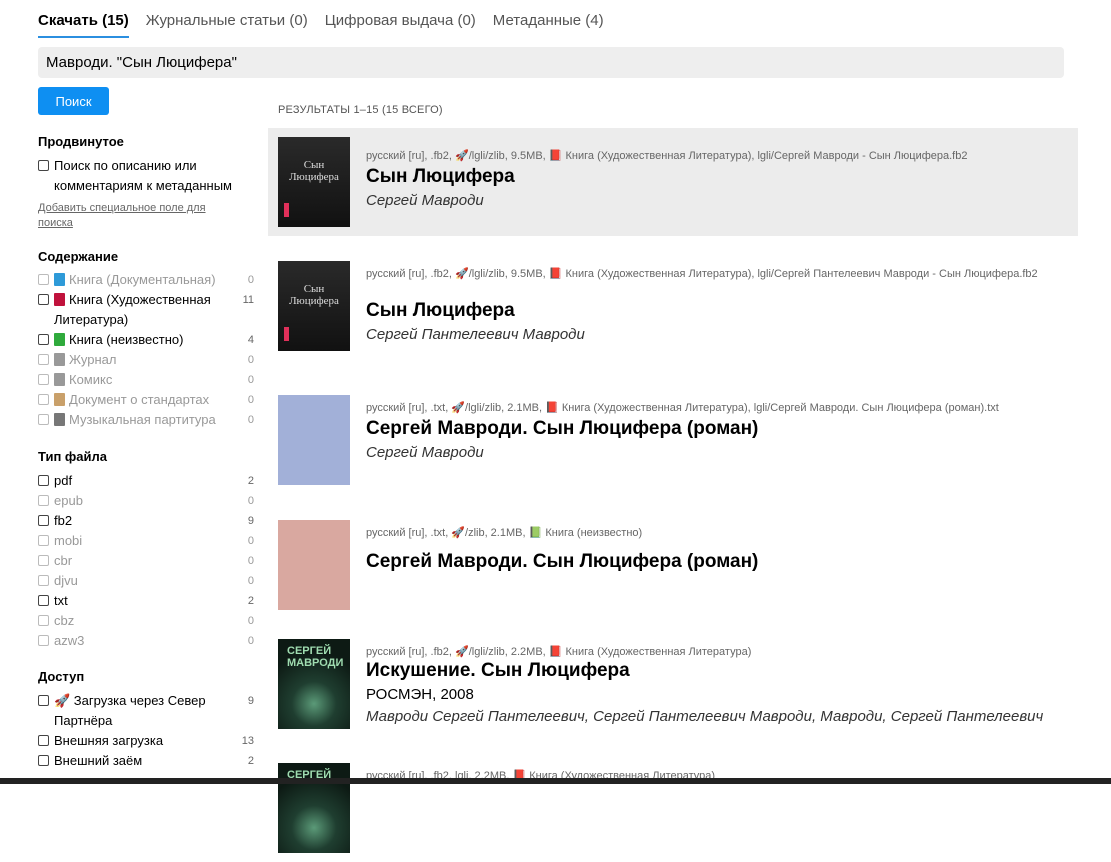  I want to click on content-filter-item: Документ о стандартах 0, so click(146, 400).